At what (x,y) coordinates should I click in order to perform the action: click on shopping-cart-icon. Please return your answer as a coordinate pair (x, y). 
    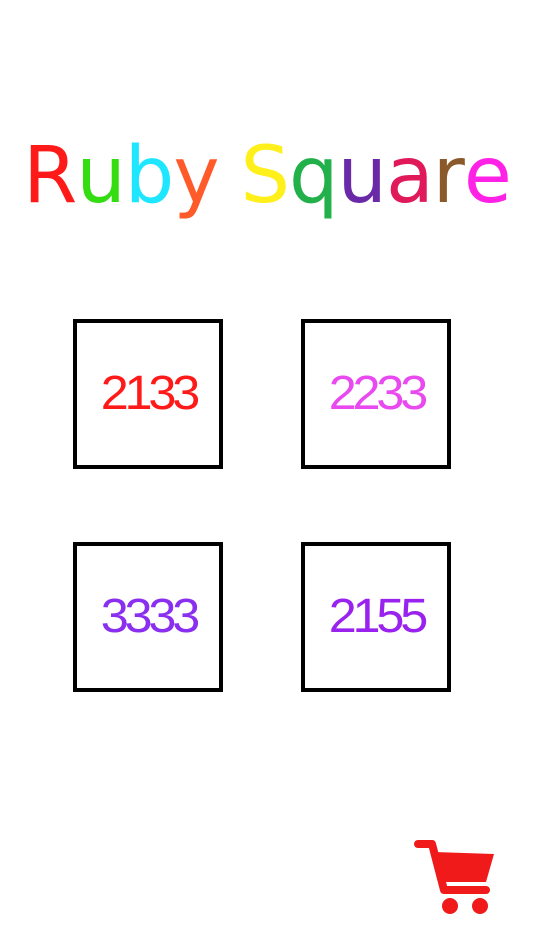
    Looking at the image, I should click on (454, 877).